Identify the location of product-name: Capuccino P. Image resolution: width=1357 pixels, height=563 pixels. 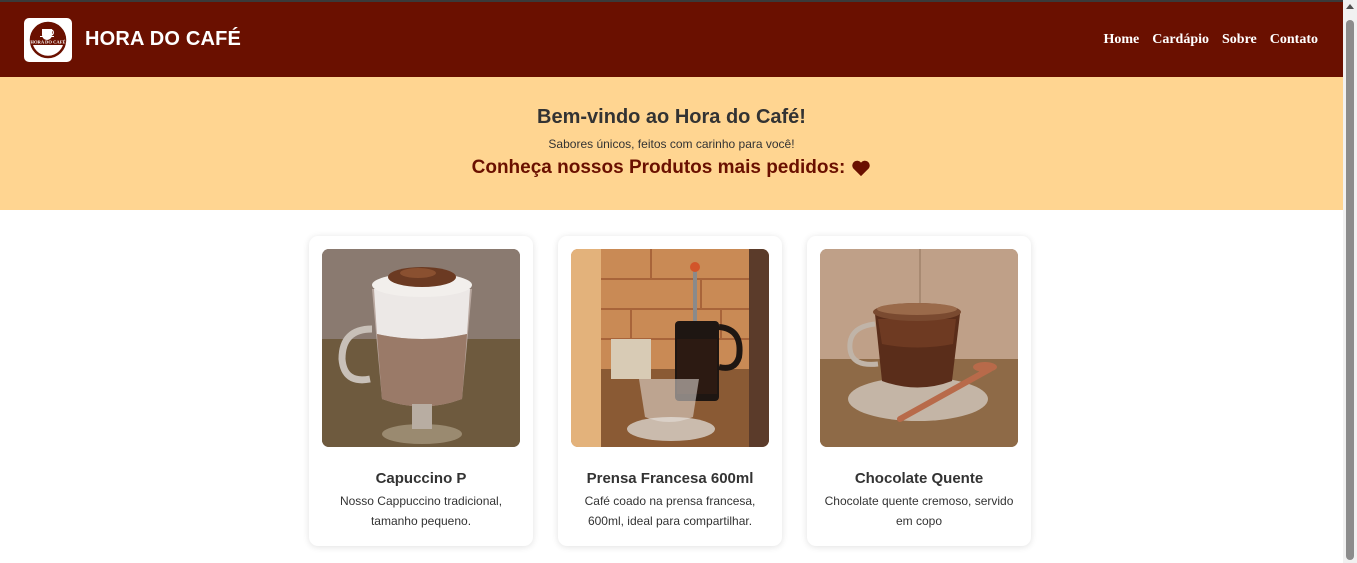
(421, 478).